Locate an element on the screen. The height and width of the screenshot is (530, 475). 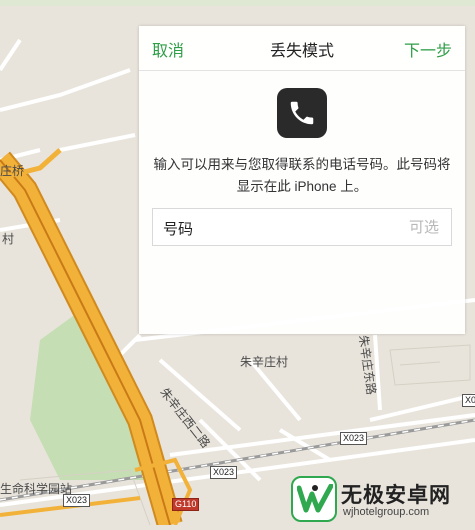
map-label-village: 村 is located at coordinates (8, 239).